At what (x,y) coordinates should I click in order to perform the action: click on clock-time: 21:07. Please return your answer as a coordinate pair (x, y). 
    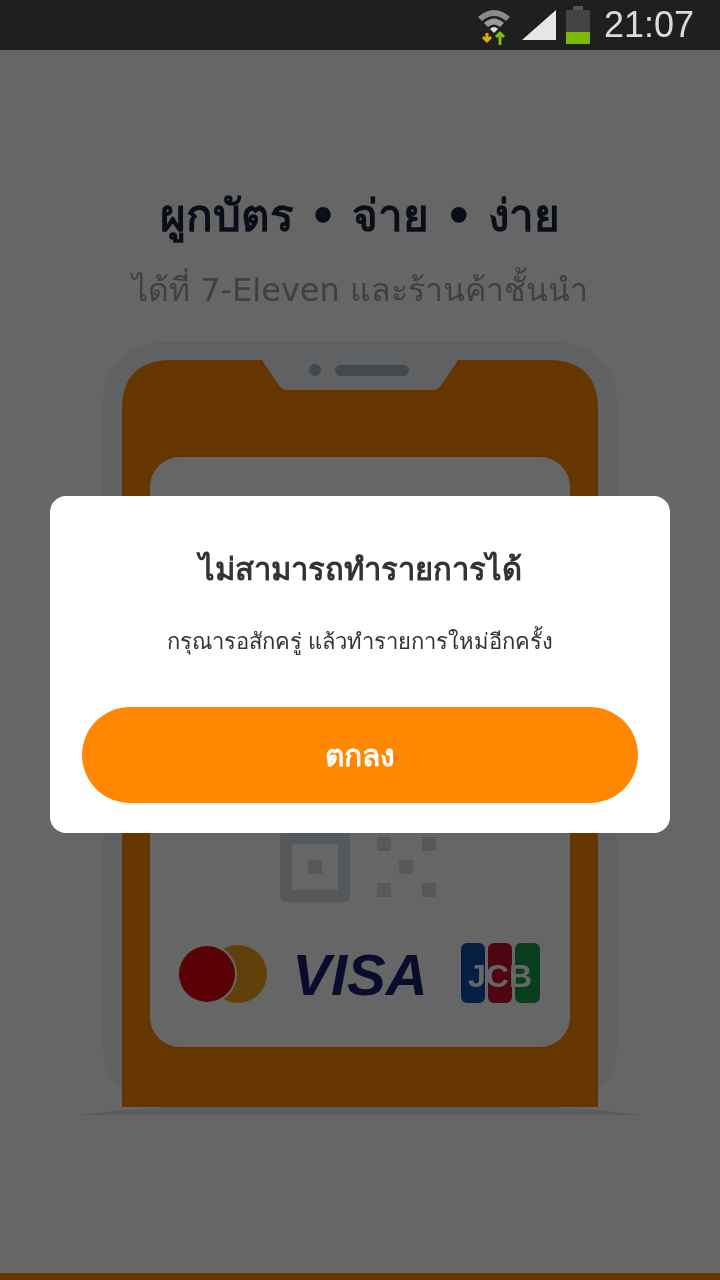
    Looking at the image, I should click on (648, 25).